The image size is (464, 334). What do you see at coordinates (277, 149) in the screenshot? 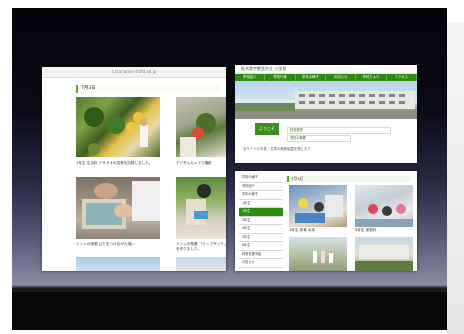
I see `footer-note: 当サイトの写真・文章の無断転載を禁じます` at bounding box center [277, 149].